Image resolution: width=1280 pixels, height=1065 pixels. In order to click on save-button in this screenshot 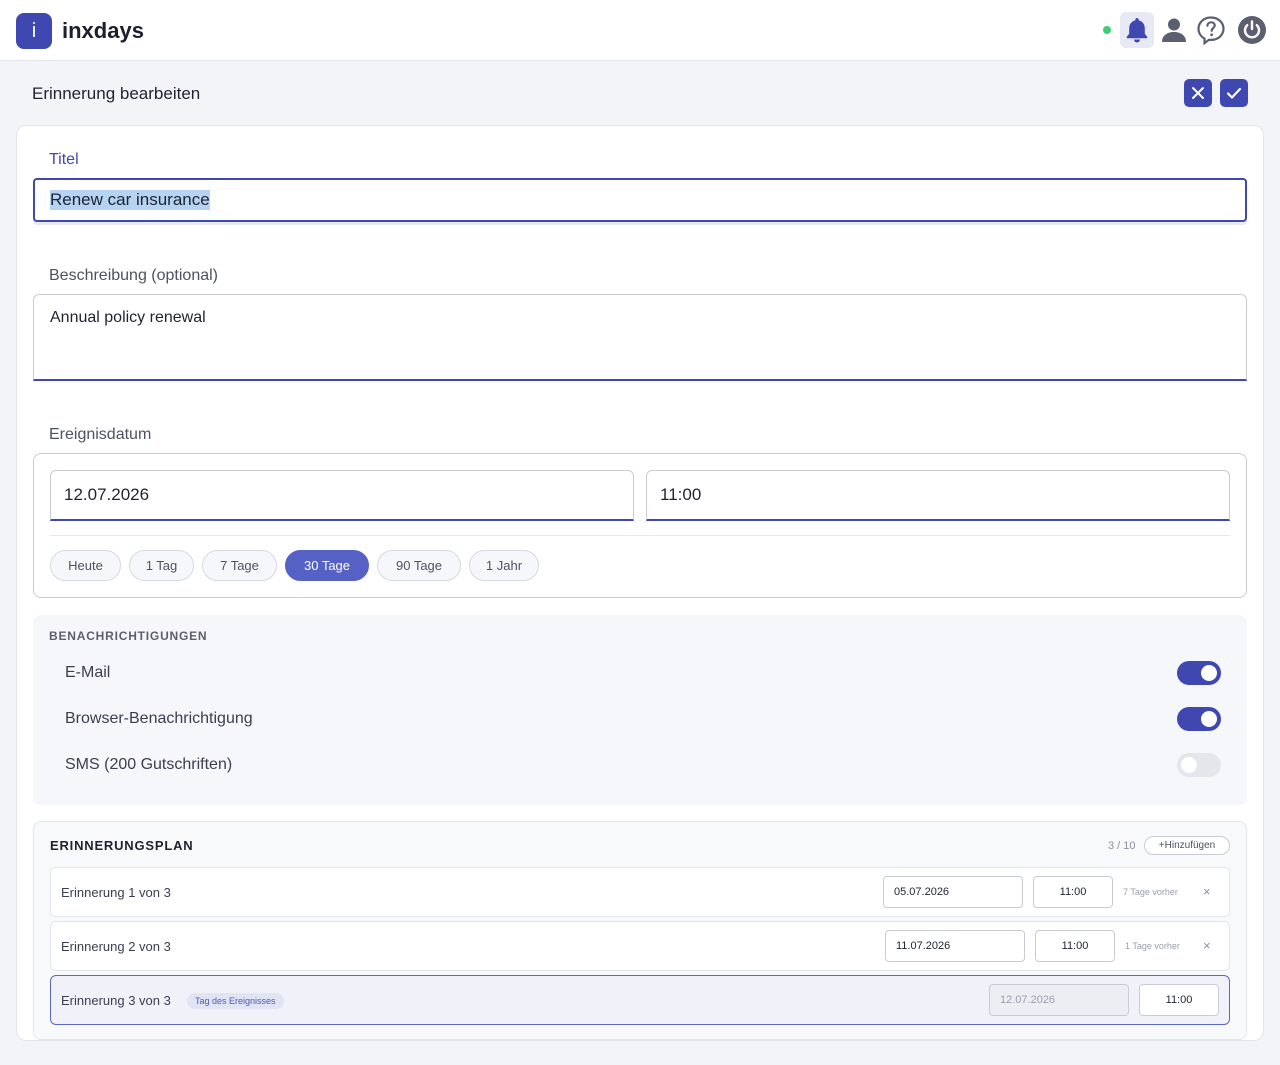, I will do `click(1234, 93)`.